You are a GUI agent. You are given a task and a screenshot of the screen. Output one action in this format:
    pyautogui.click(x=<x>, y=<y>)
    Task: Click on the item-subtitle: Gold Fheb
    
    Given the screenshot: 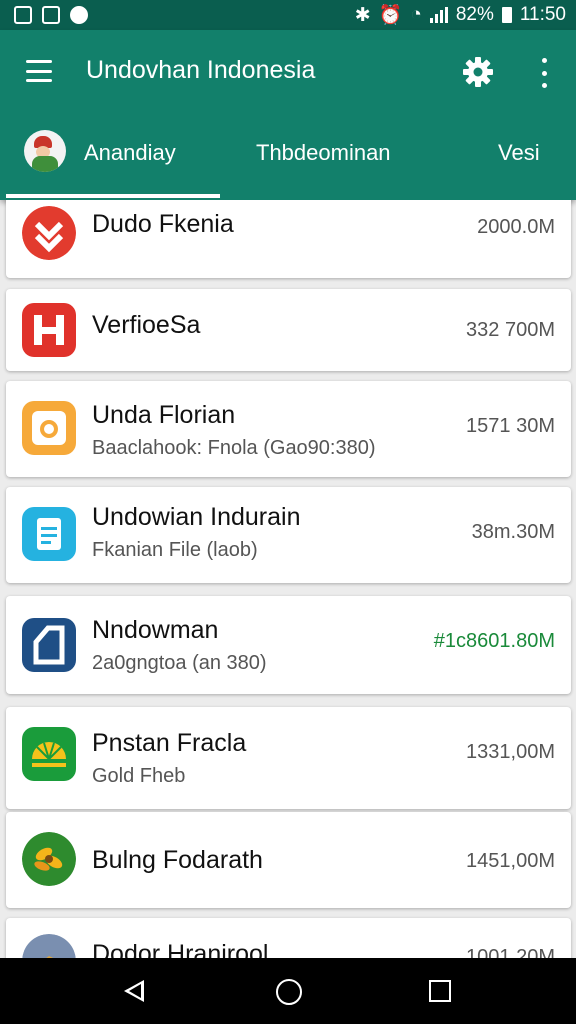 What is the action you would take?
    pyautogui.click(x=139, y=776)
    